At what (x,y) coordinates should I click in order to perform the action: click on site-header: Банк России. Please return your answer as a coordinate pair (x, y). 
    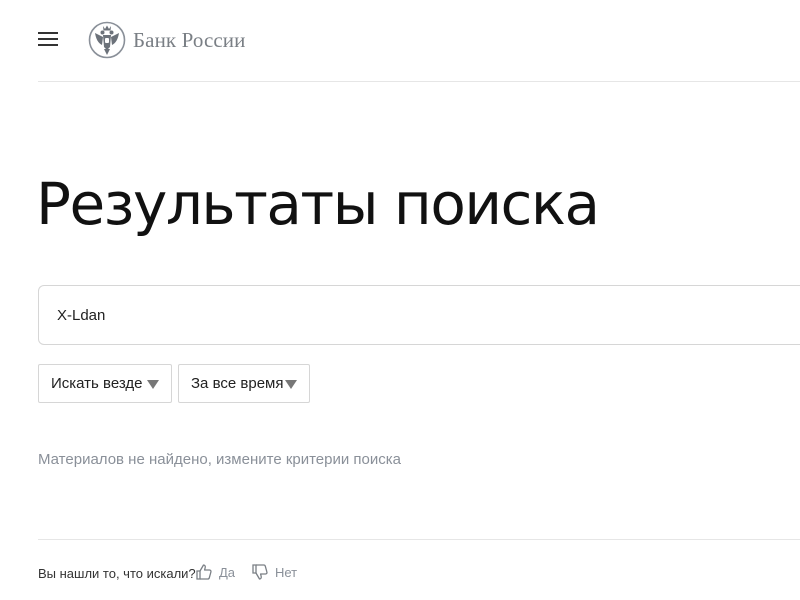
    Looking at the image, I should click on (419, 41).